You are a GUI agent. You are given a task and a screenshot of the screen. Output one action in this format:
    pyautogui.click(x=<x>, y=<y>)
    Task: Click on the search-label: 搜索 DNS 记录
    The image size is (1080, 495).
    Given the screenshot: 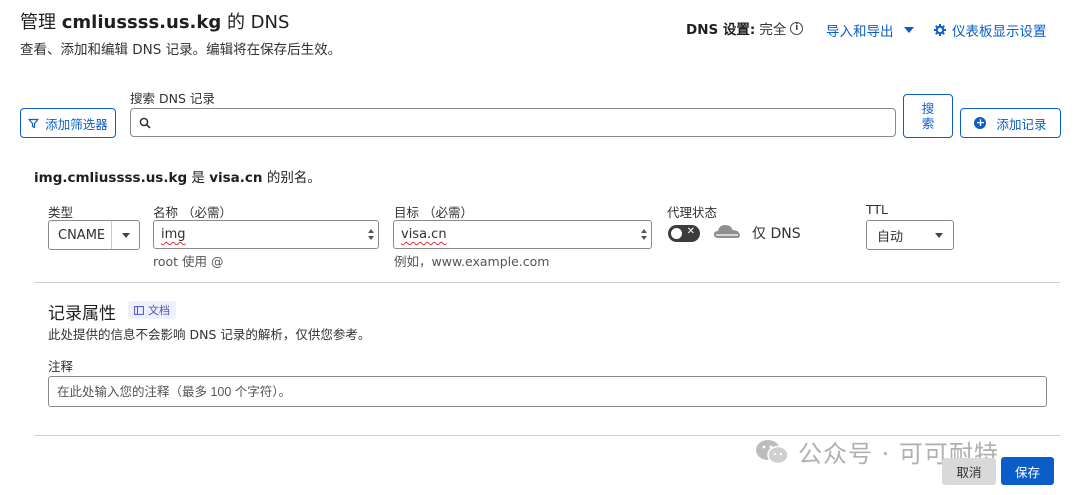 What is the action you would take?
    pyautogui.click(x=172, y=98)
    